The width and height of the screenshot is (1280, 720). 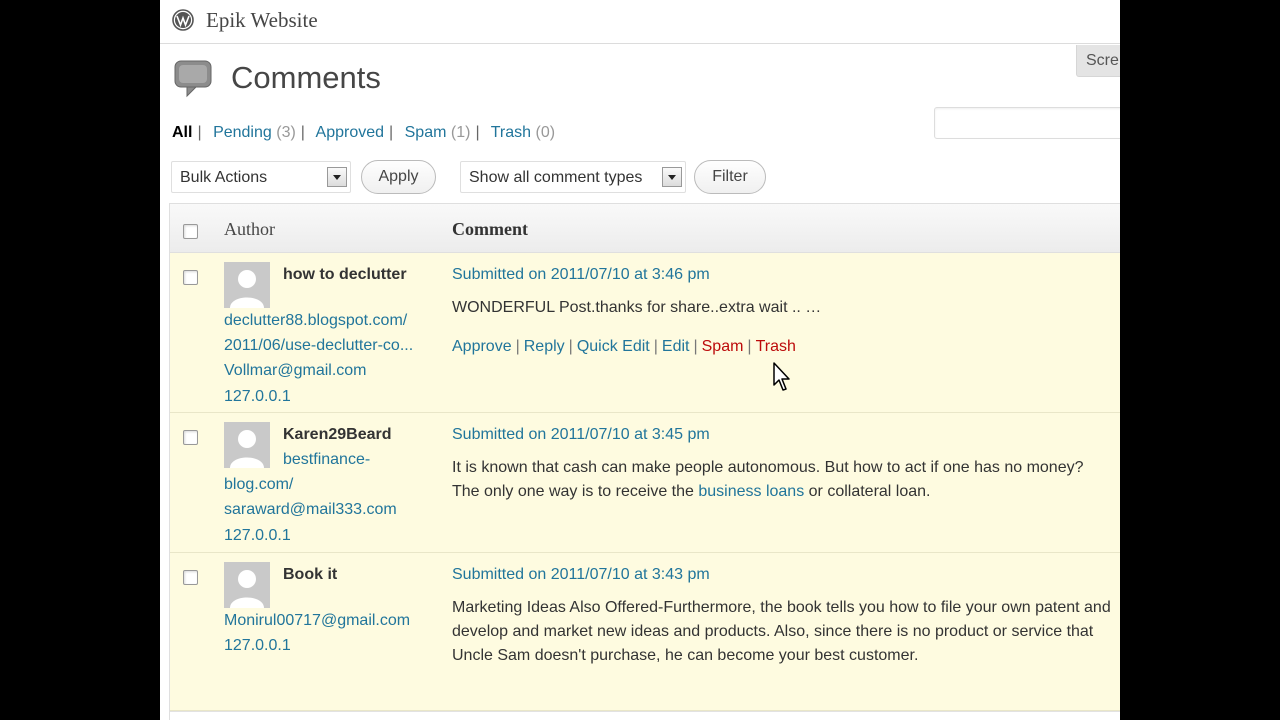 What do you see at coordinates (193, 79) in the screenshot?
I see `comments-page-icon` at bounding box center [193, 79].